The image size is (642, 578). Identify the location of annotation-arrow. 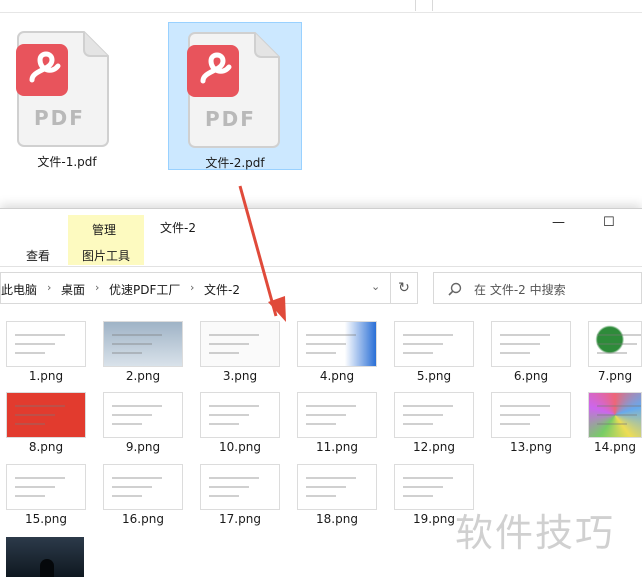
(262, 253).